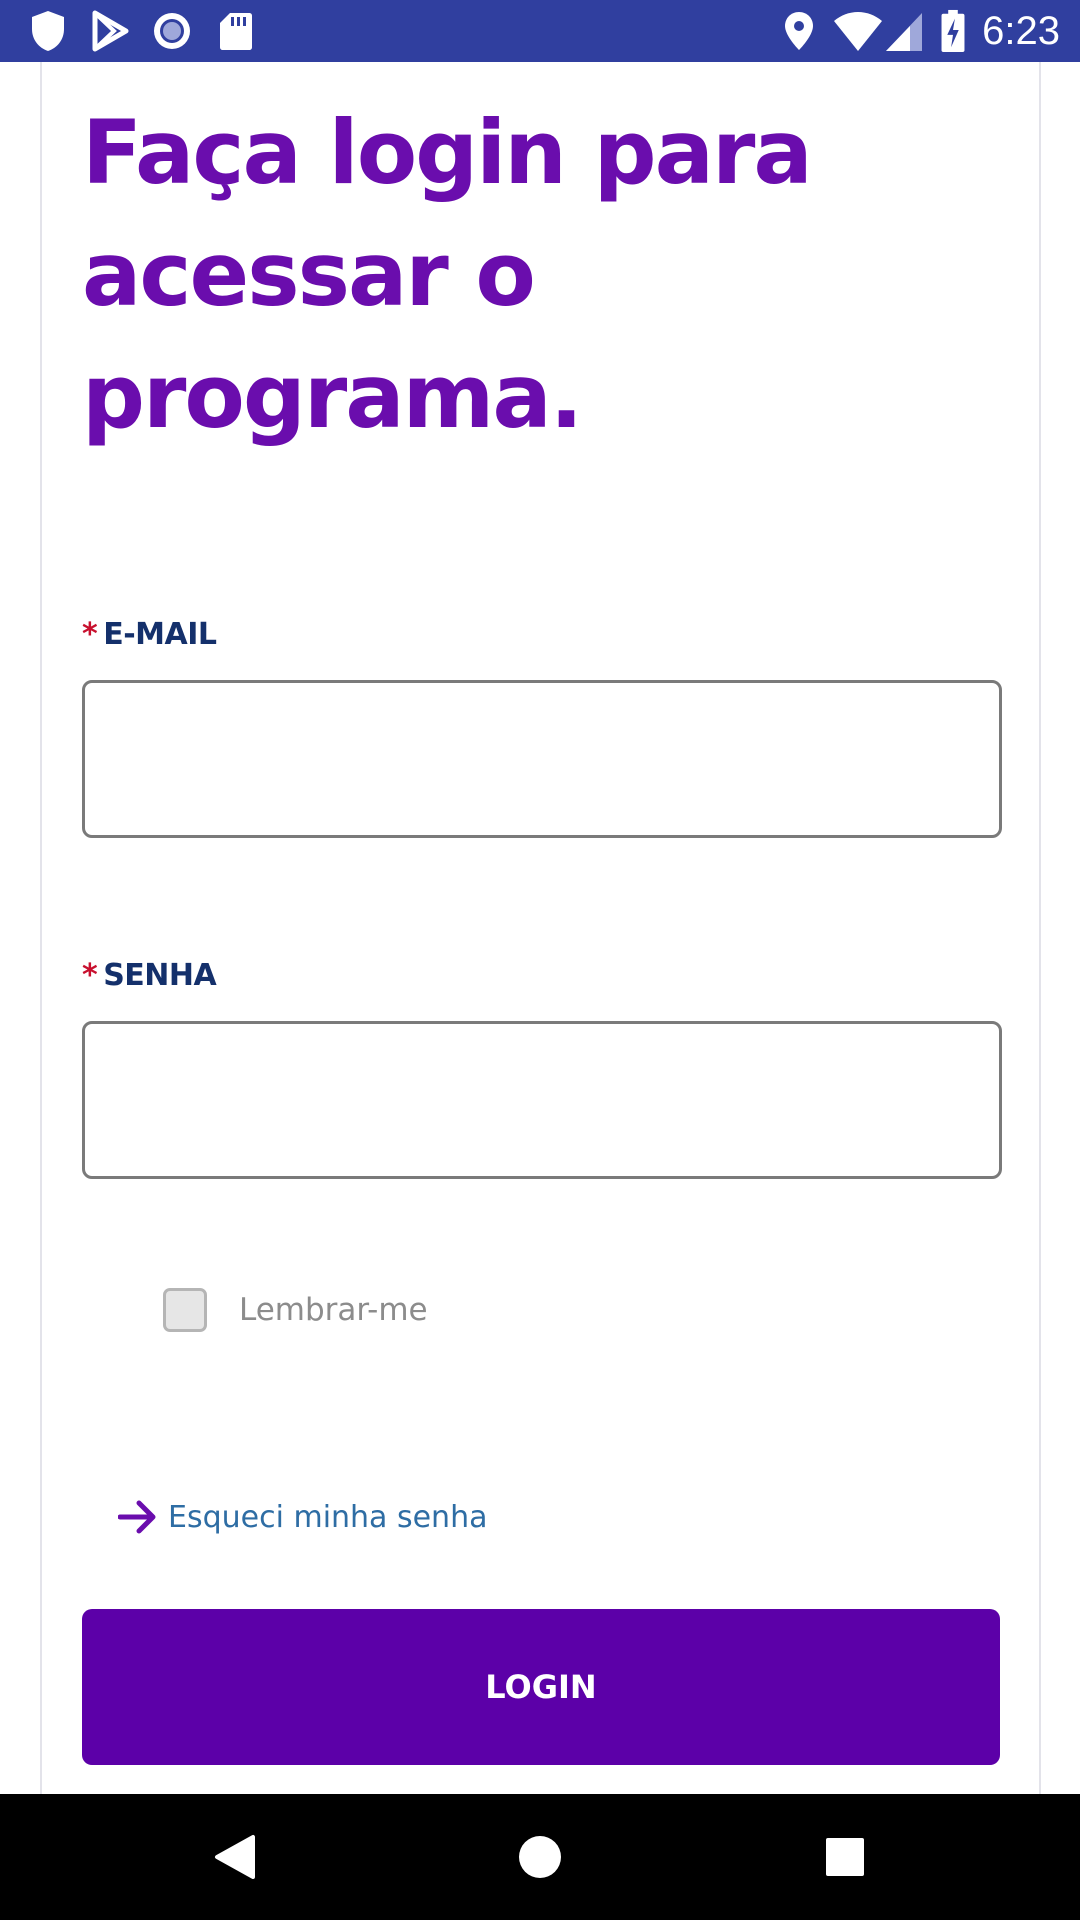  What do you see at coordinates (1021, 31) in the screenshot?
I see `status-time: 6:23` at bounding box center [1021, 31].